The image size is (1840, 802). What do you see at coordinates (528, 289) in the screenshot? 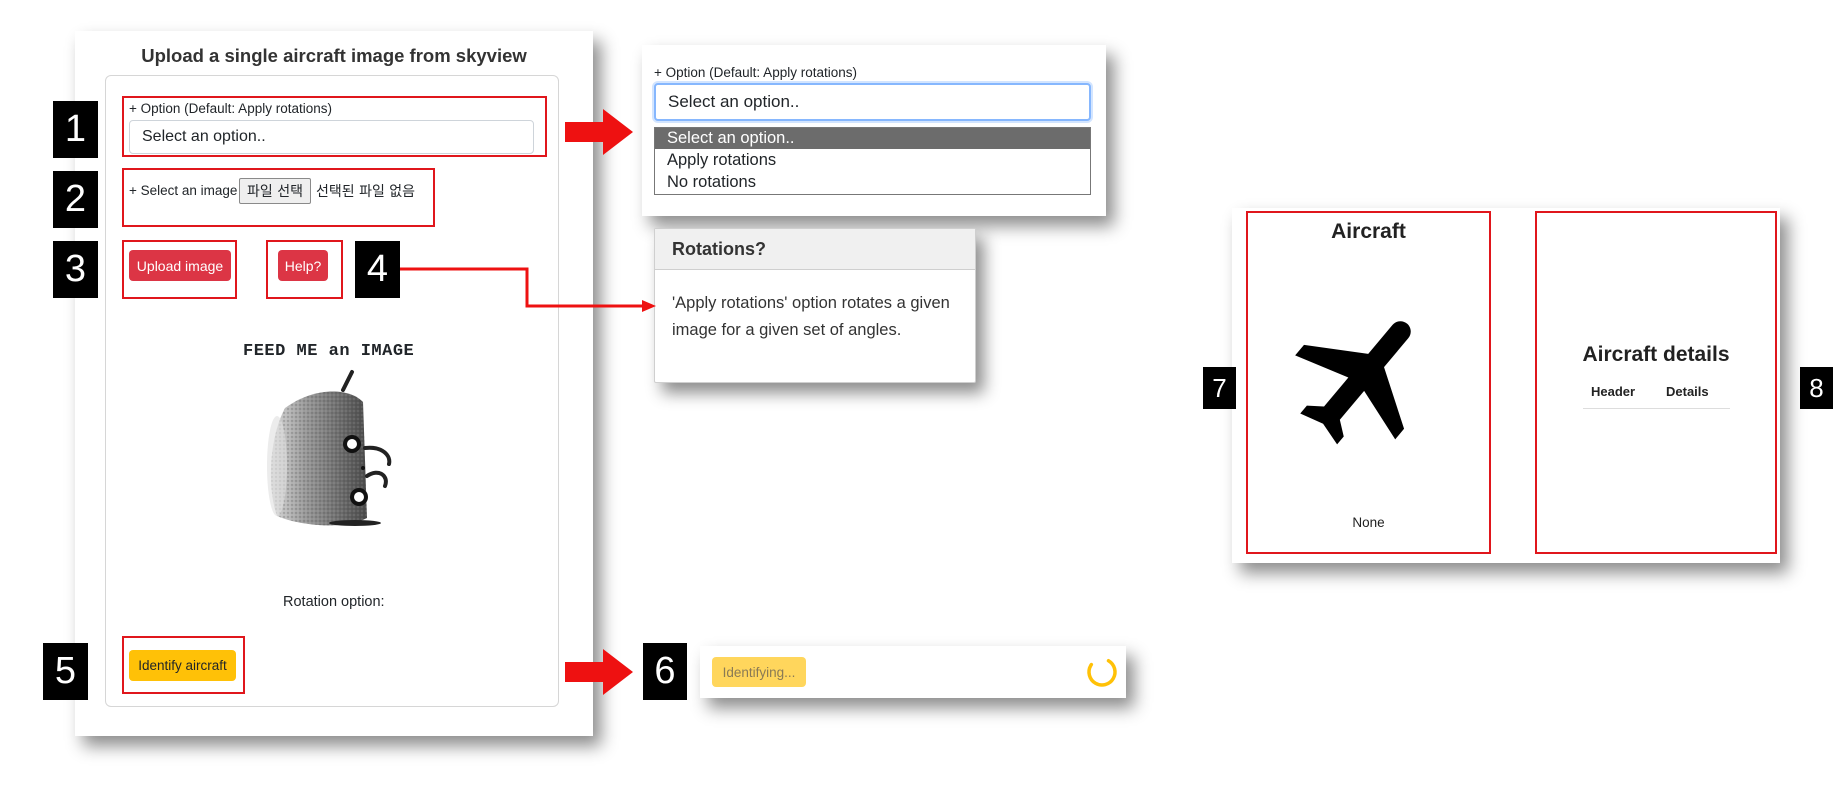
I see `arrow-4-to-help-popup` at bounding box center [528, 289].